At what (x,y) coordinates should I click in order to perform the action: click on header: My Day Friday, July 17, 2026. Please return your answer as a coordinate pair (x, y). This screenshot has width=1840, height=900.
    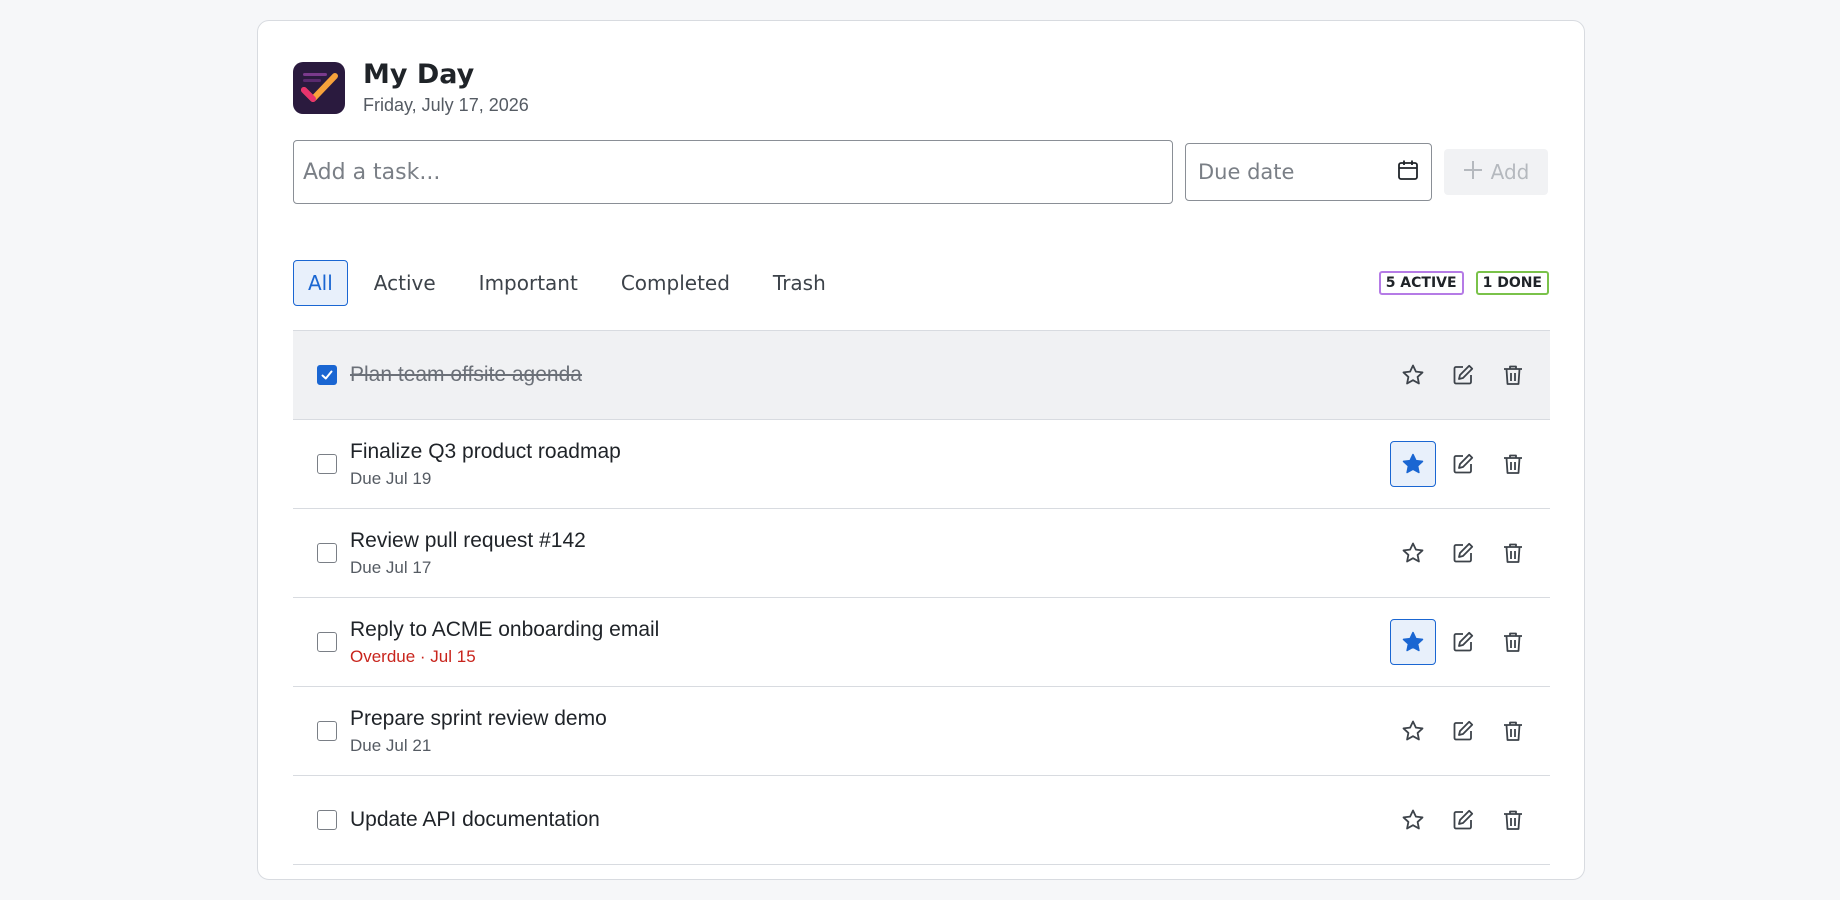
    Looking at the image, I should click on (411, 87).